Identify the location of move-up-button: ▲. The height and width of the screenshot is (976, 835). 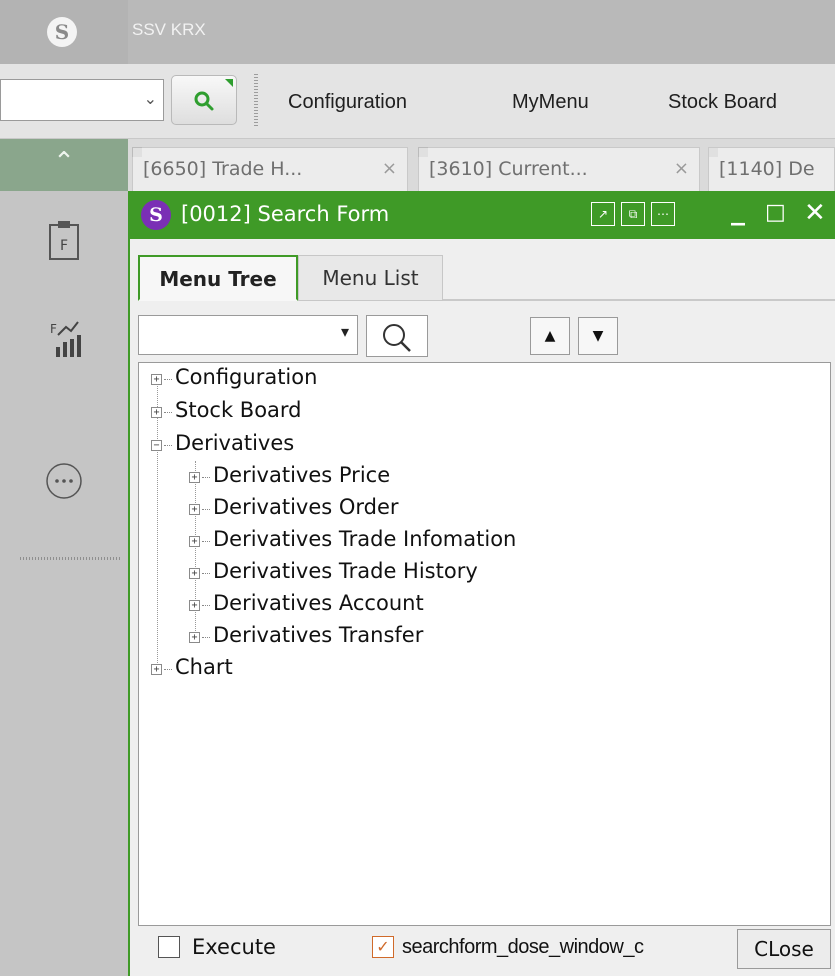
(550, 336).